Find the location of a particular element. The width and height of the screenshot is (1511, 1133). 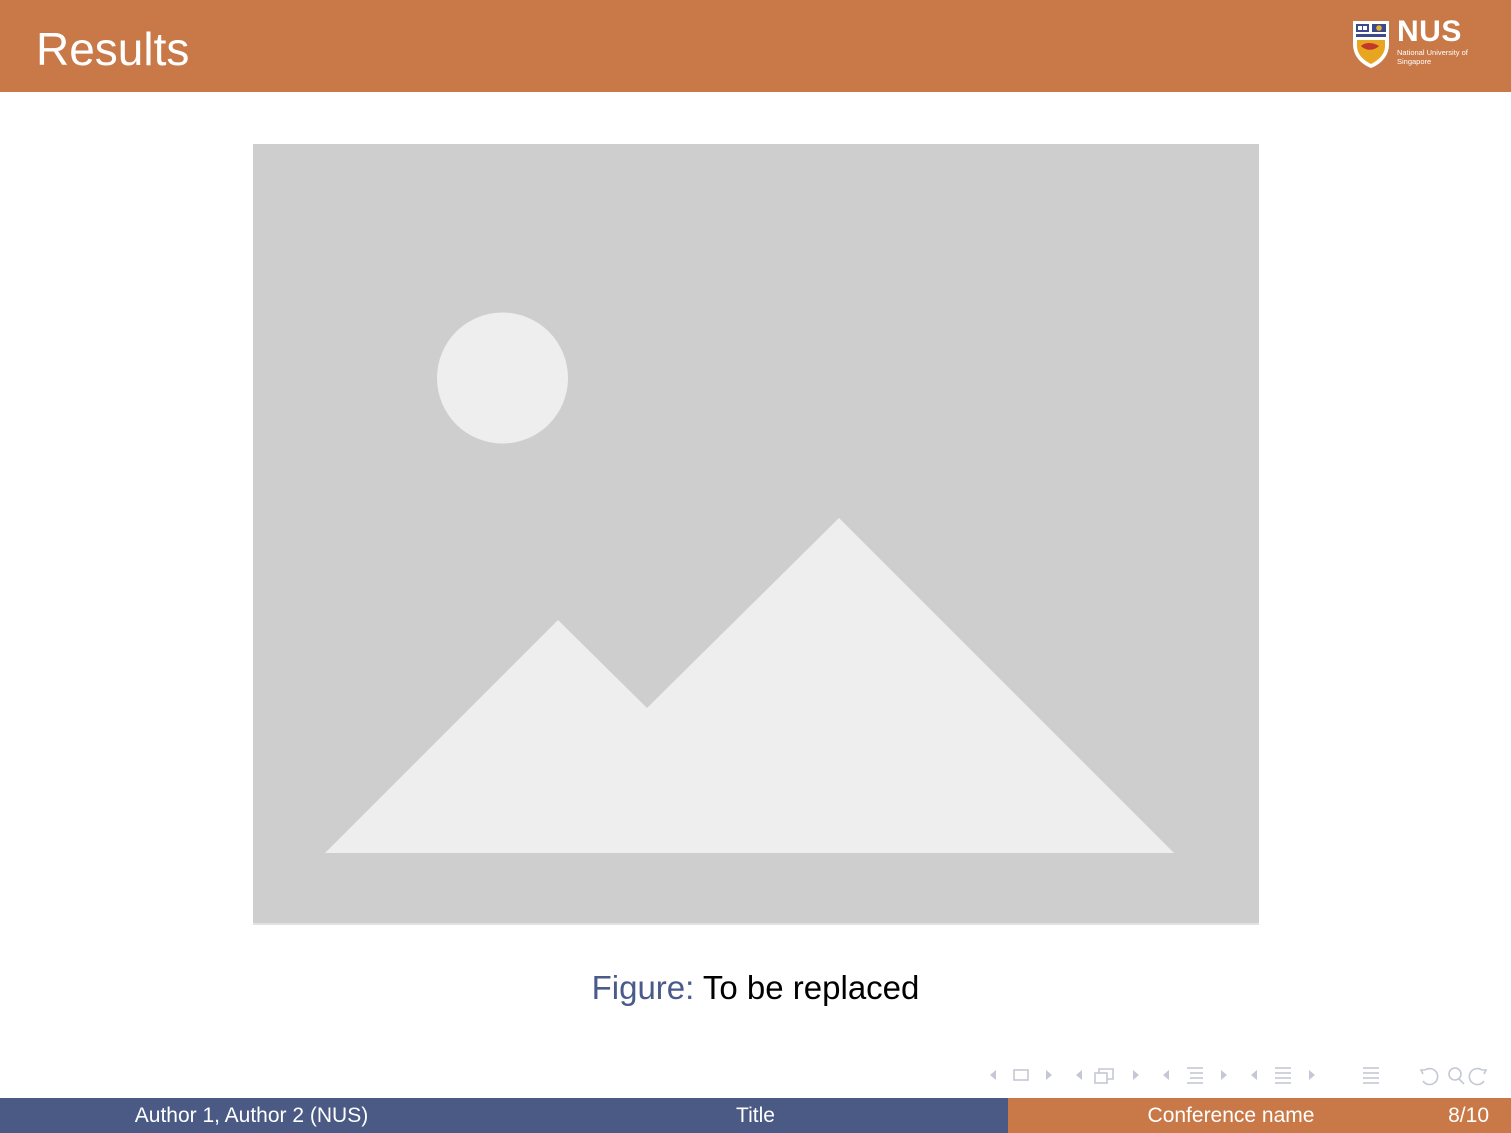

footer-conference: Conference name is located at coordinates (1231, 1115).